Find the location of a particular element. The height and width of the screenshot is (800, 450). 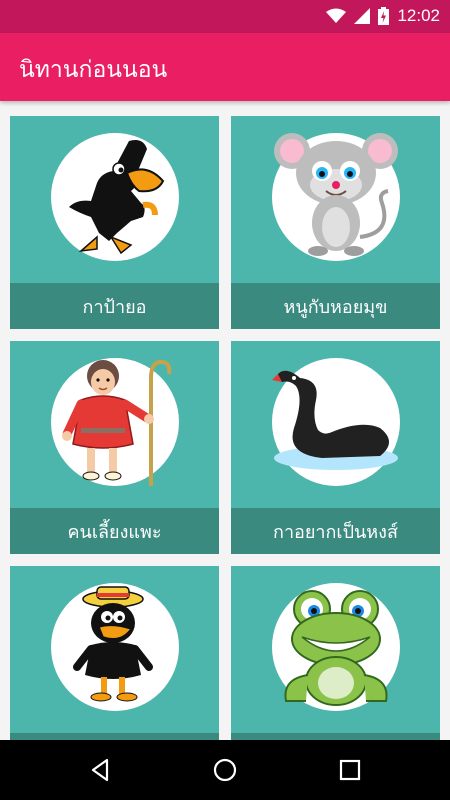

story-card-2: หนูกับหอยมุข is located at coordinates (335, 222).